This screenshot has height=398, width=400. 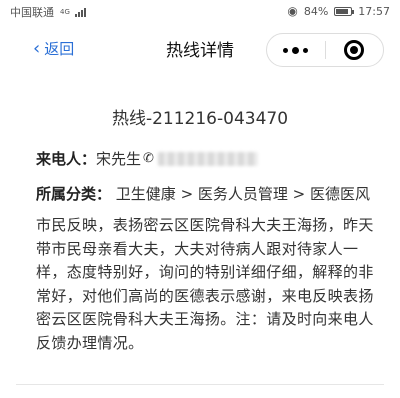 I want to click on divider, so click(x=200, y=384).